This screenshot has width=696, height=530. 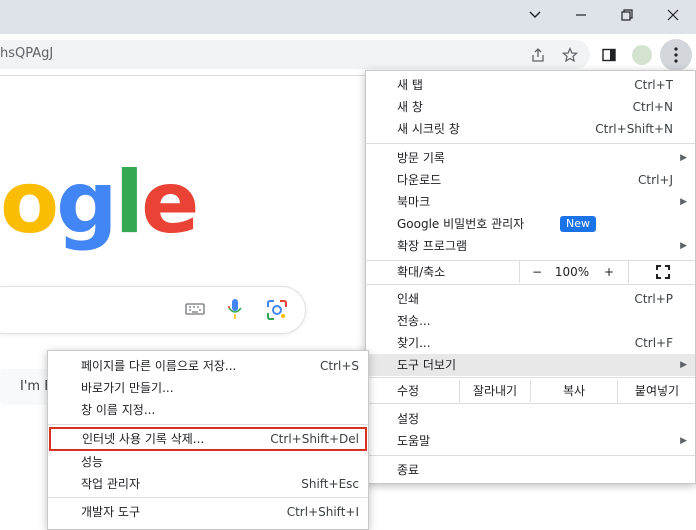 What do you see at coordinates (530, 343) in the screenshot?
I see `menu-item-find: 찾기... Ctrl+F` at bounding box center [530, 343].